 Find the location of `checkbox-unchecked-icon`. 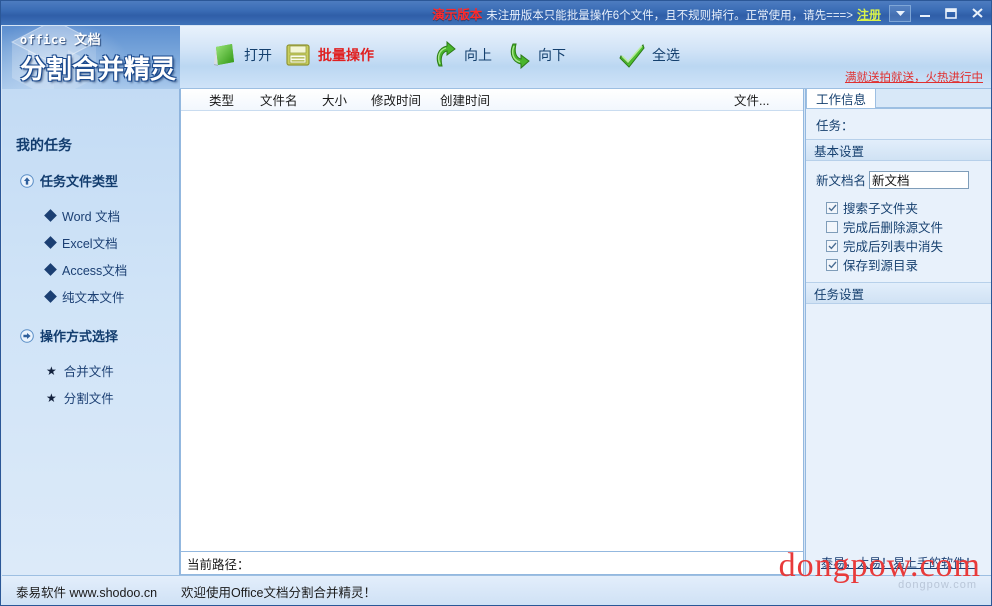

checkbox-unchecked-icon is located at coordinates (832, 226).